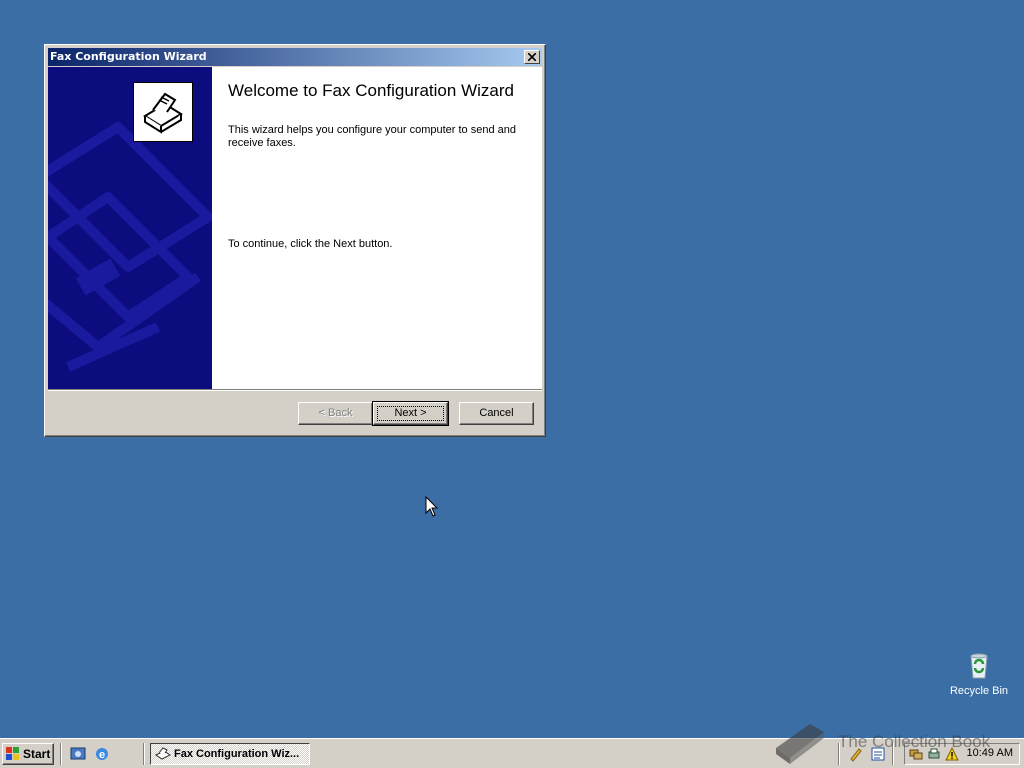  Describe the element at coordinates (295, 57) in the screenshot. I see `title-bar: Fax Configuration Wizard` at that location.